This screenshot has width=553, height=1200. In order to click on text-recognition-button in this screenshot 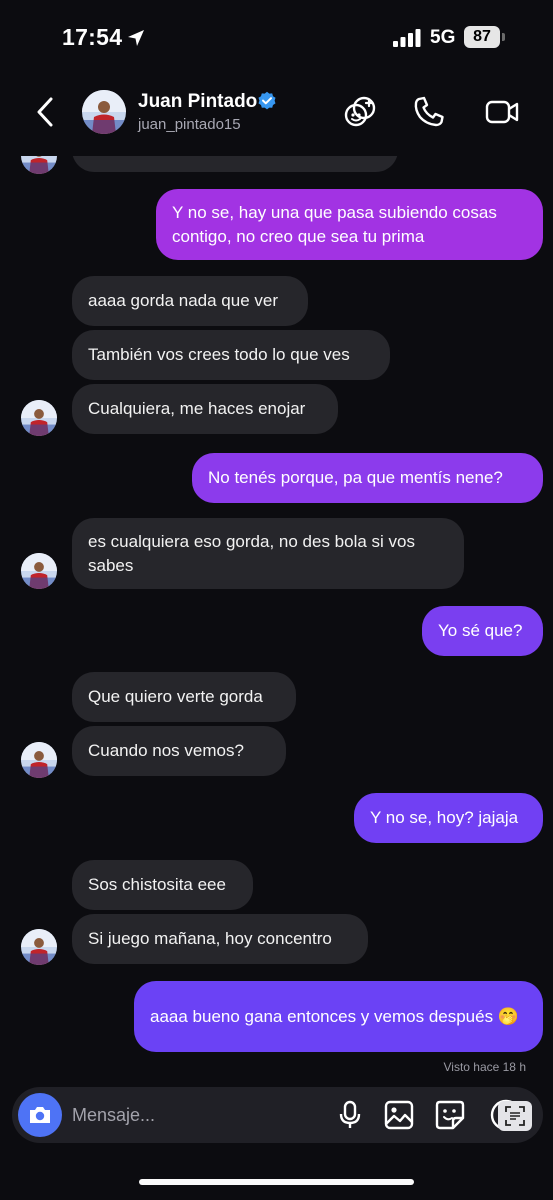, I will do `click(515, 1116)`.